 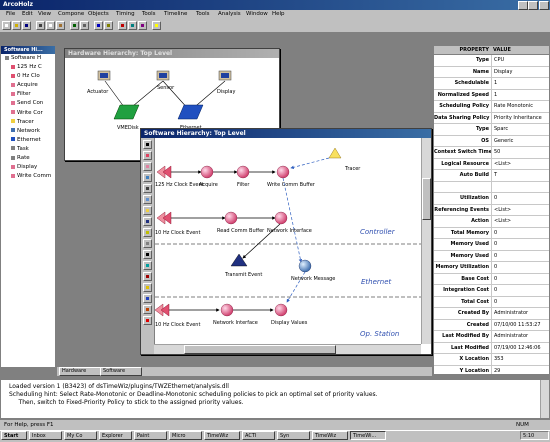 I want to click on rect-tool-icon, so click(x=147, y=265).